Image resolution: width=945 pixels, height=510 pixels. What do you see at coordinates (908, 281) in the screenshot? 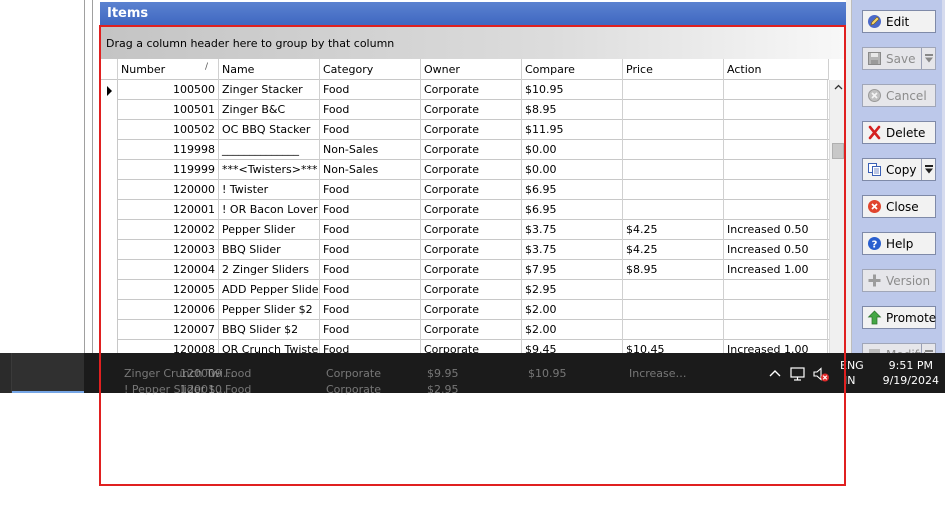
I see `button-label: Version` at bounding box center [908, 281].